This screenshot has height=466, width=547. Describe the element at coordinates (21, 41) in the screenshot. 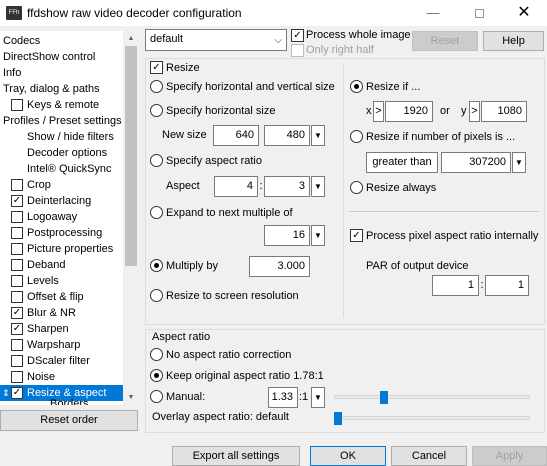

I see `tree-item-codecs: Codecs` at that location.